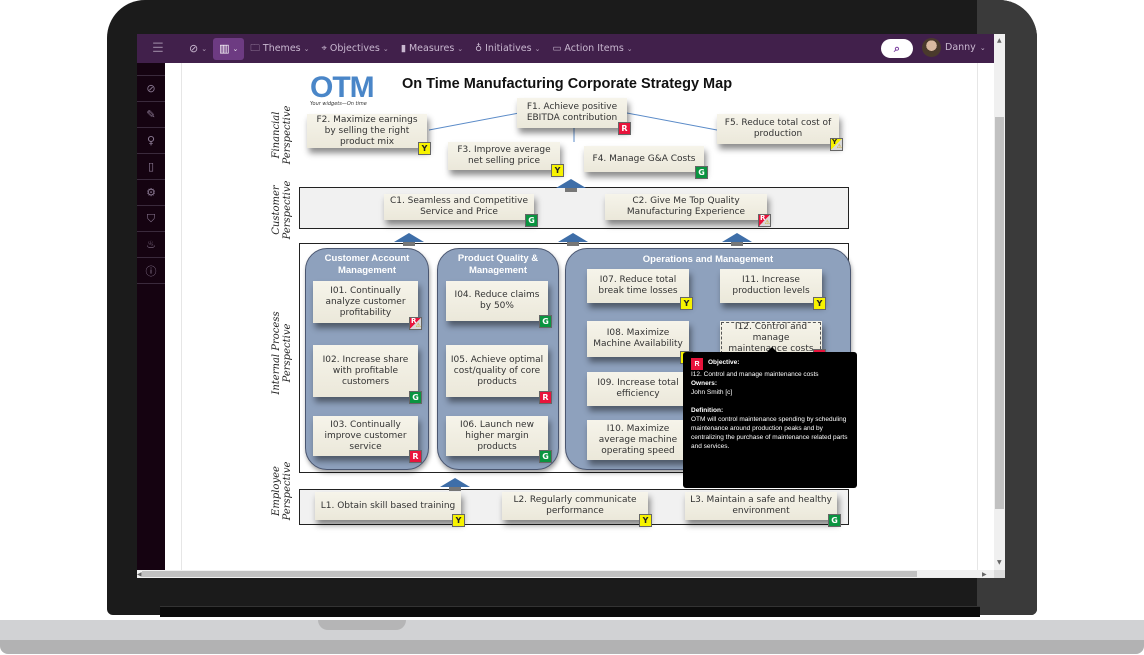  I want to click on horizontal-scroll-thumb, so click(529, 574).